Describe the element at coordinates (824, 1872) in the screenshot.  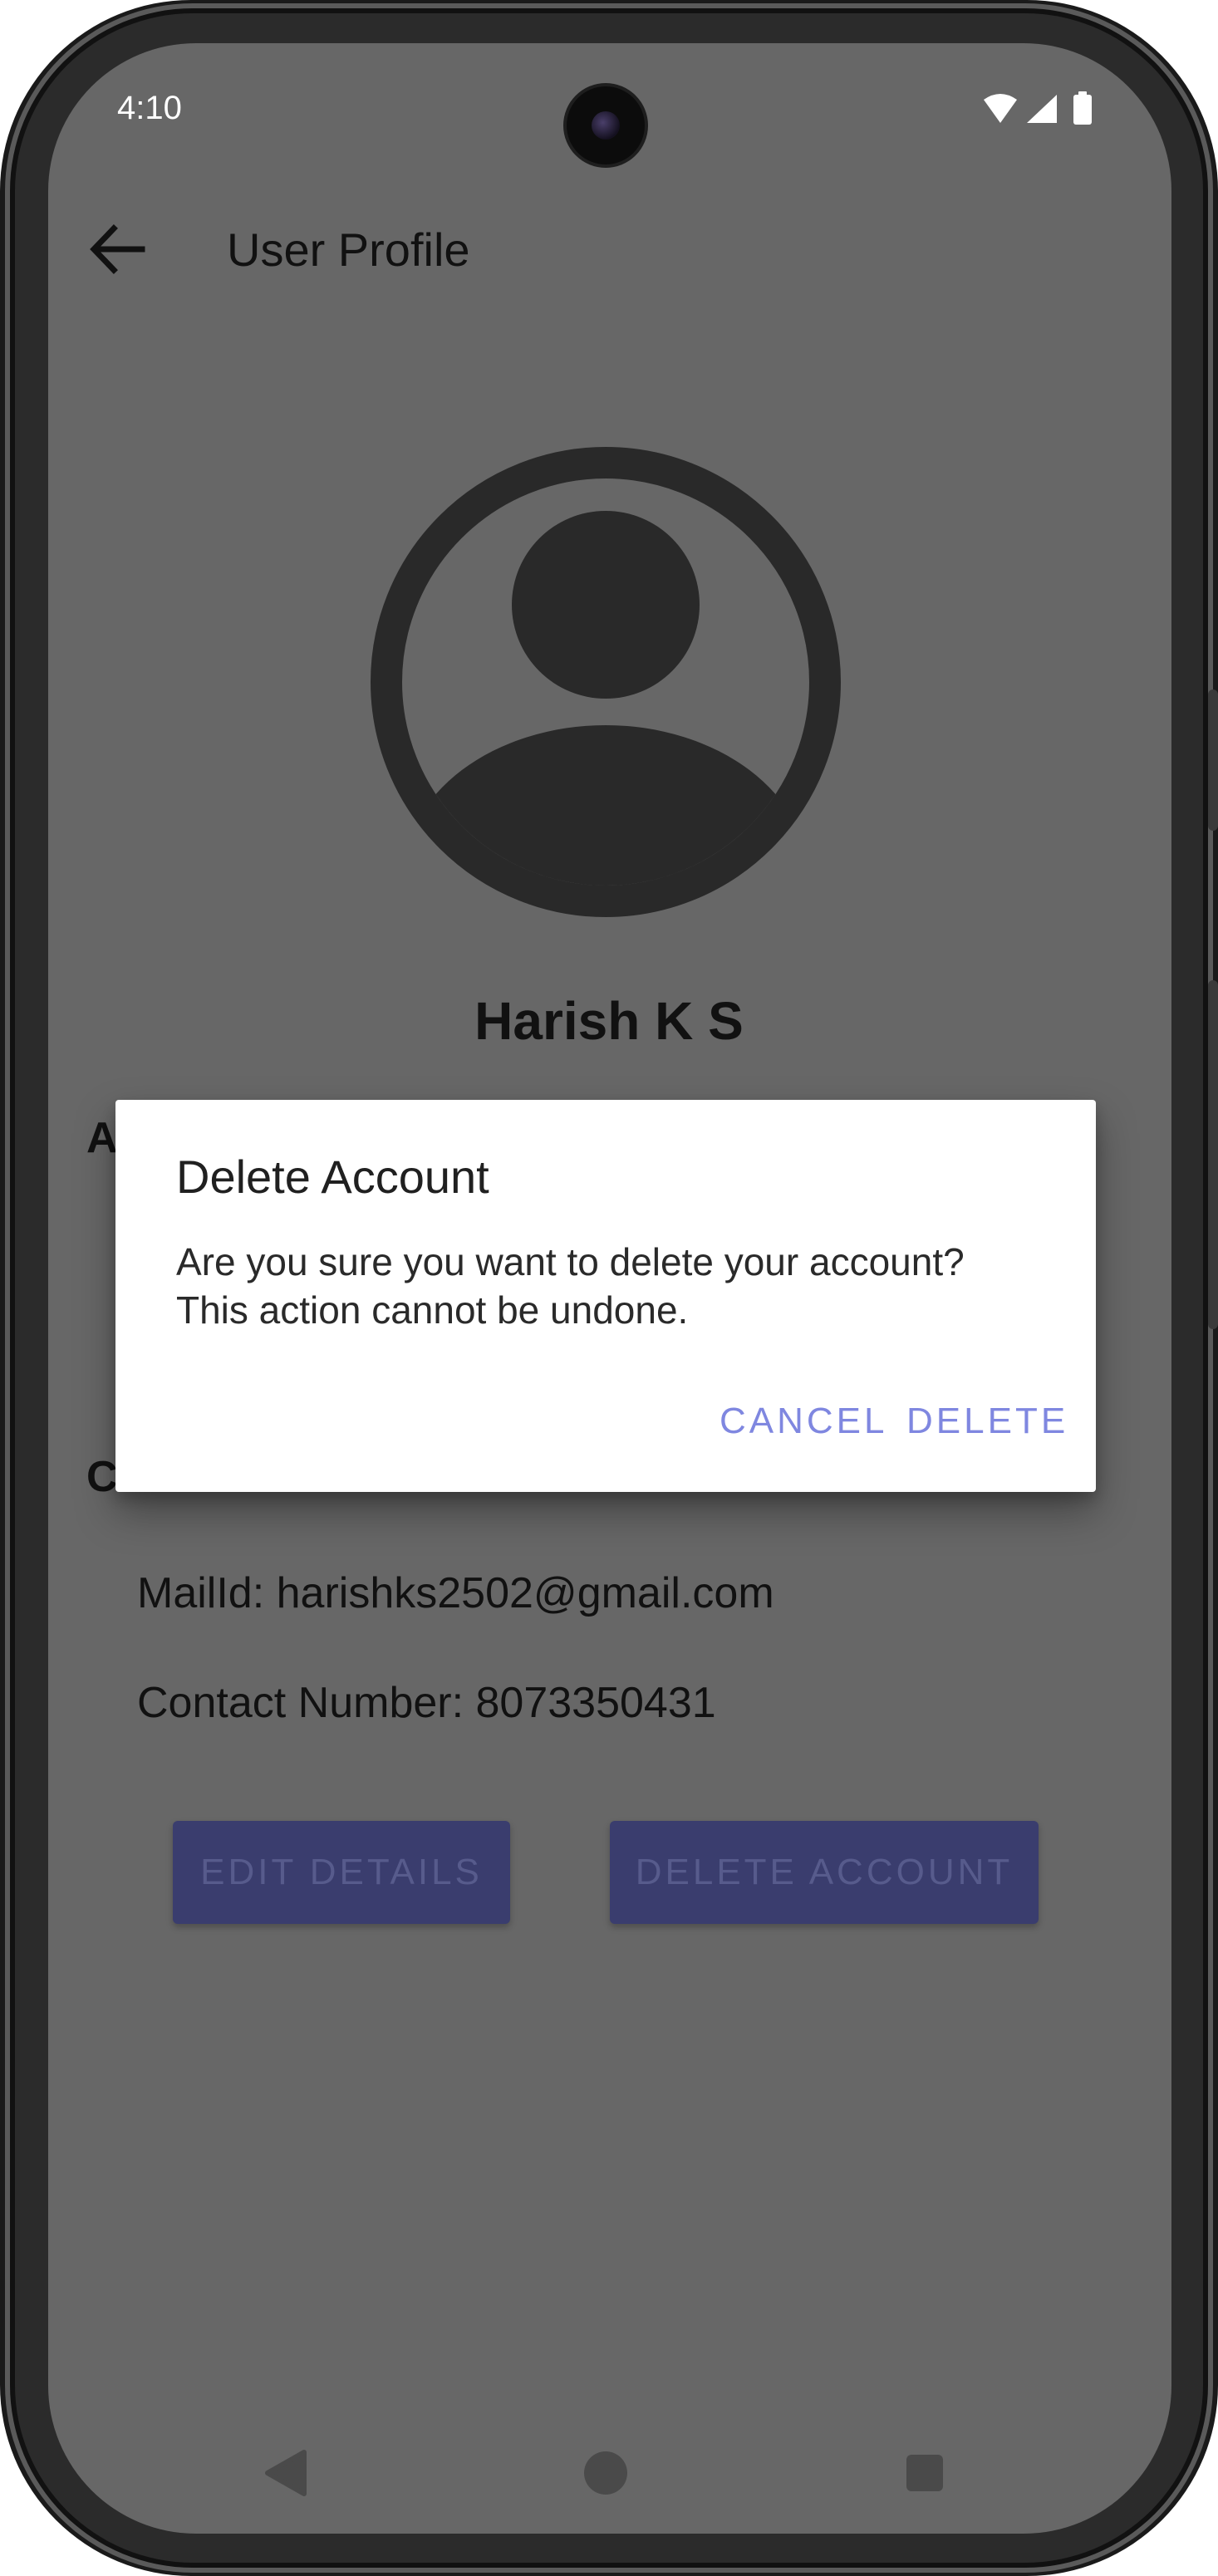
I see `delete-account-button: DELETE ACCOUNT` at that location.